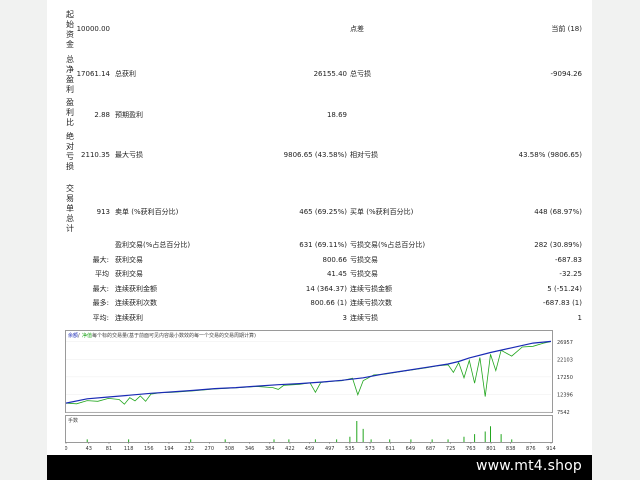 The width and height of the screenshot is (640, 480). I want to click on x-tick-label: 687, so click(431, 449).